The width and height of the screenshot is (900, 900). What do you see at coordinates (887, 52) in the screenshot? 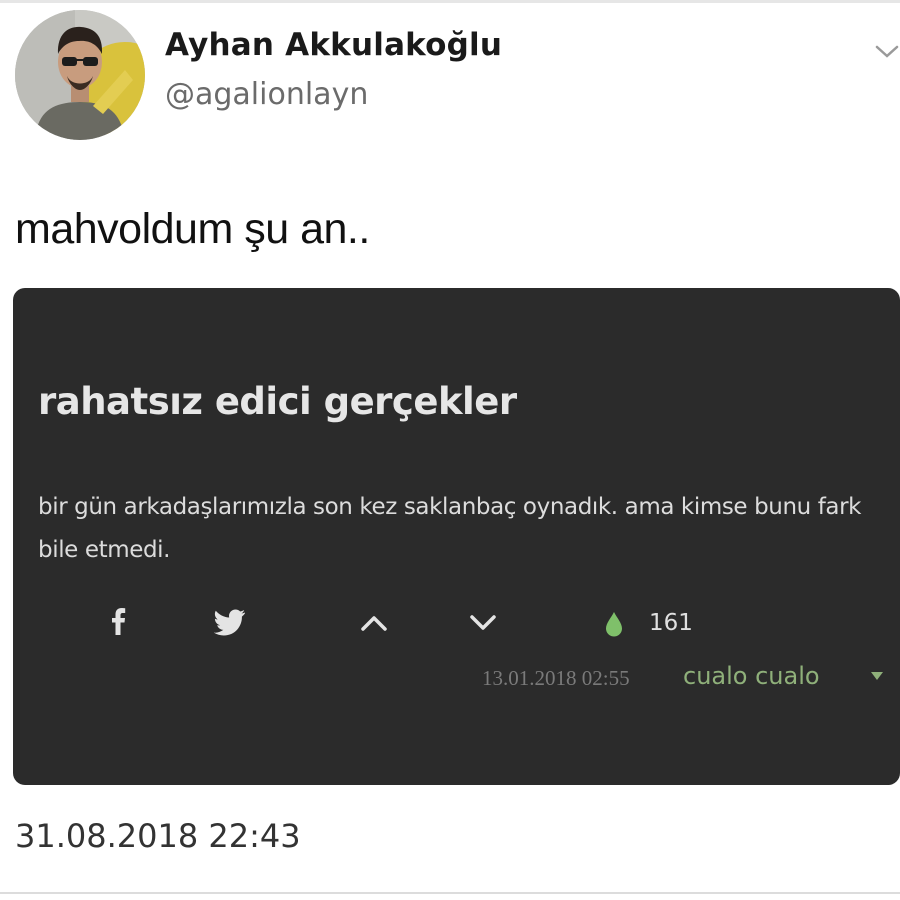
I see `tweet-menu-chevron-down-icon` at bounding box center [887, 52].